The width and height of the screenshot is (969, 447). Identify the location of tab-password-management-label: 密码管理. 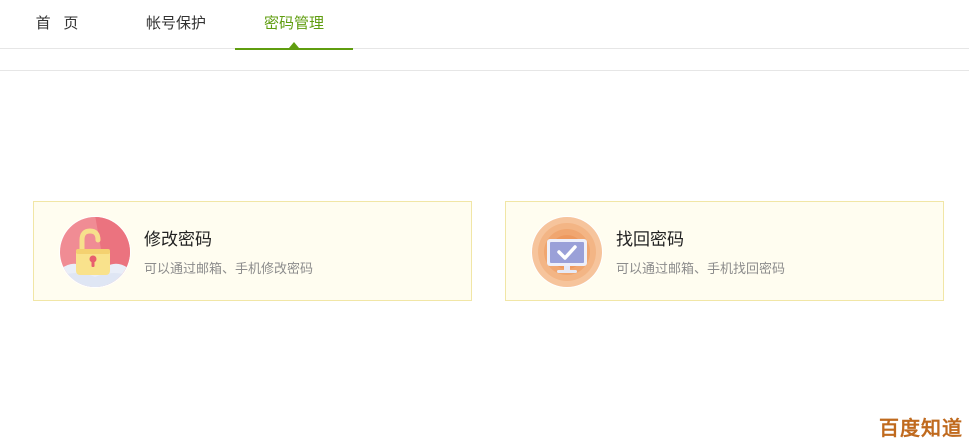
(293, 23).